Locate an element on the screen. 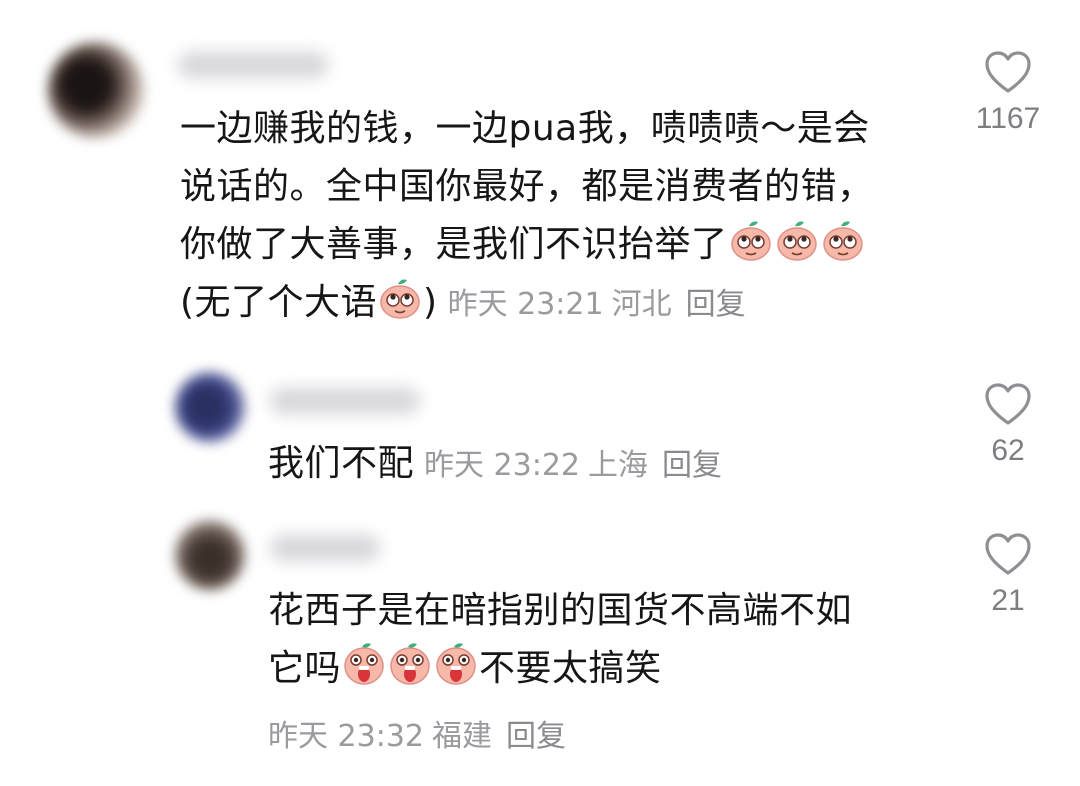 Image resolution: width=1080 pixels, height=786 pixels. comment-meta: 昨天 23:21 河北 回复 is located at coordinates (592, 304).